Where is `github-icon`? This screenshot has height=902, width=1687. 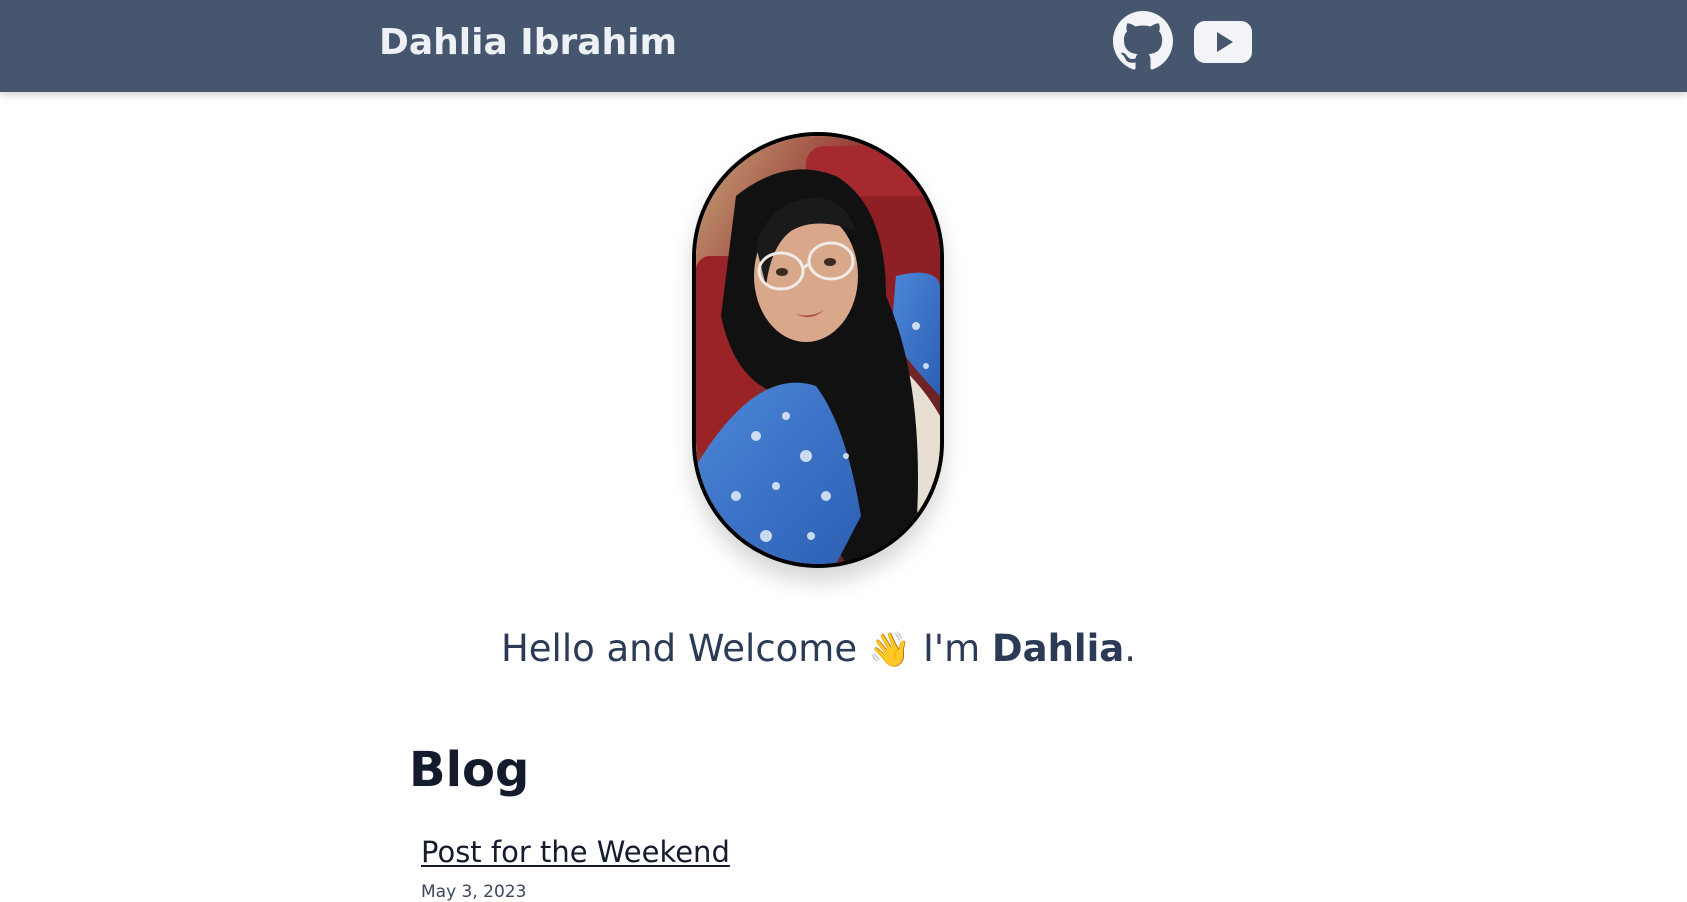
github-icon is located at coordinates (1143, 40).